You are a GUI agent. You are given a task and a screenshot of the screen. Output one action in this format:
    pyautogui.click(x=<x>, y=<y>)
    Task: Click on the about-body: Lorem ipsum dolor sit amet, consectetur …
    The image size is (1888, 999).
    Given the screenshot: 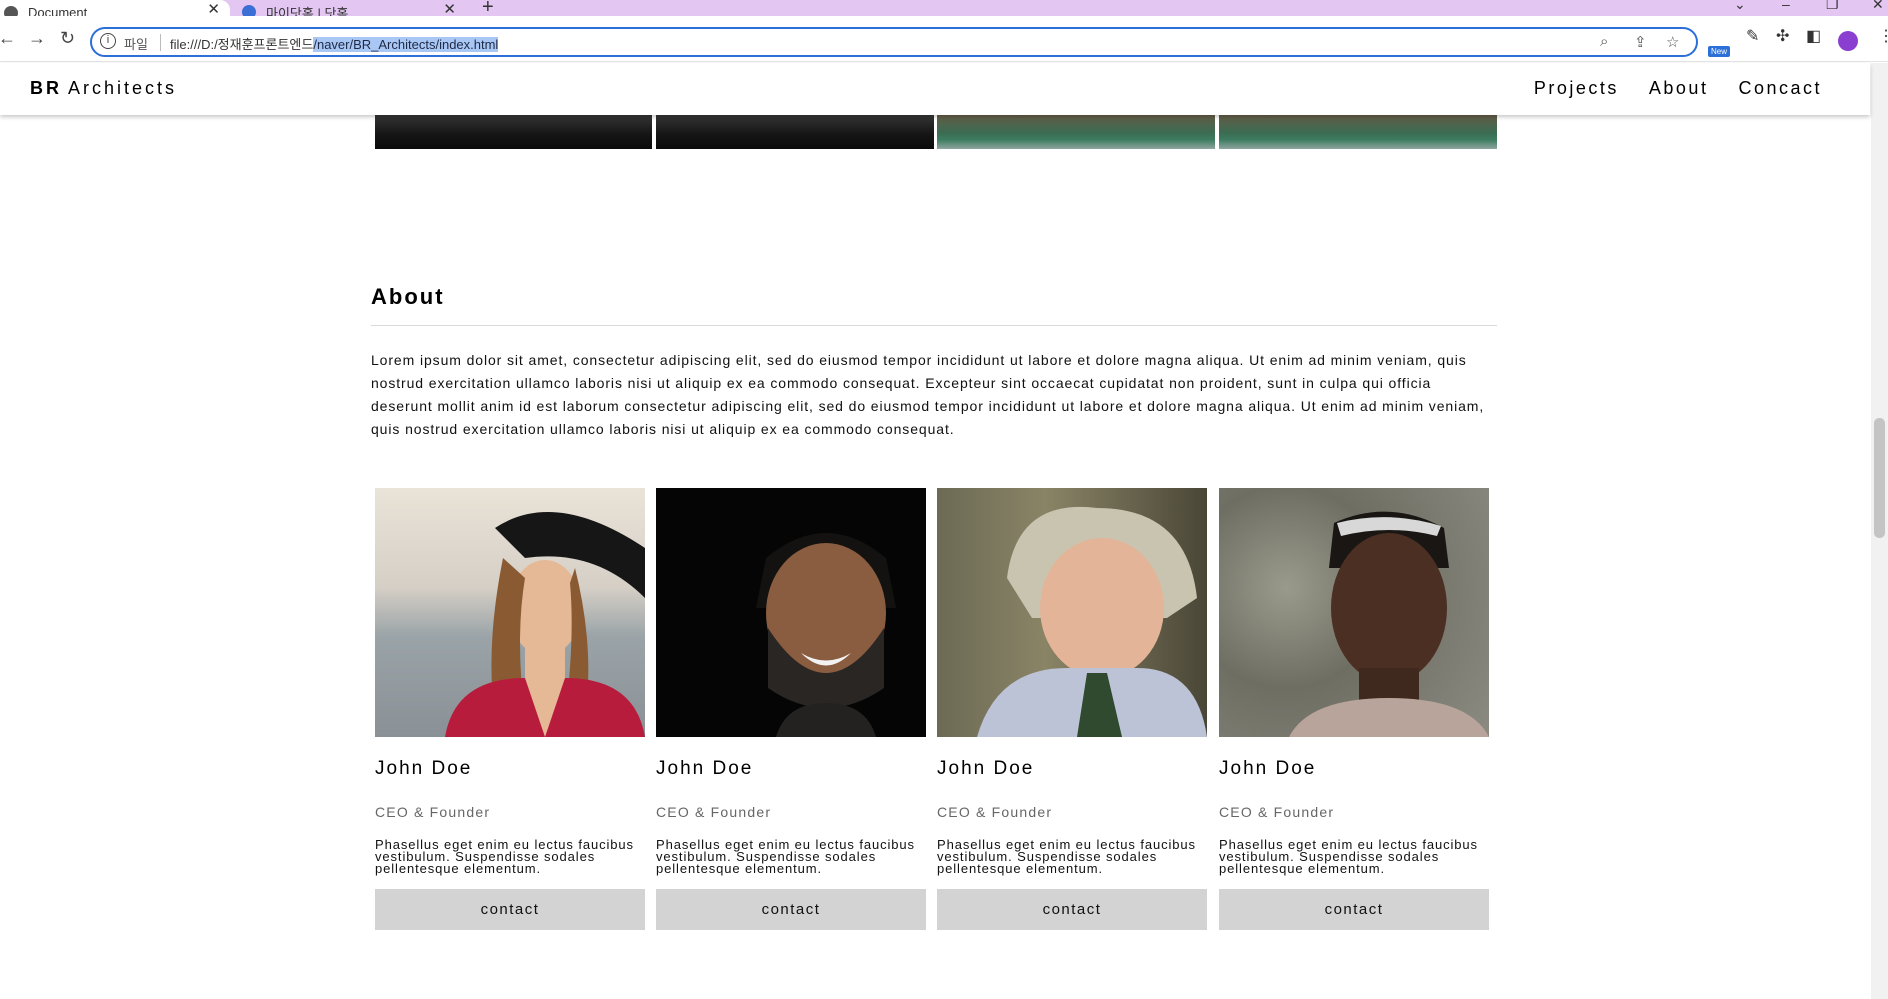 What is the action you would take?
    pyautogui.click(x=928, y=394)
    